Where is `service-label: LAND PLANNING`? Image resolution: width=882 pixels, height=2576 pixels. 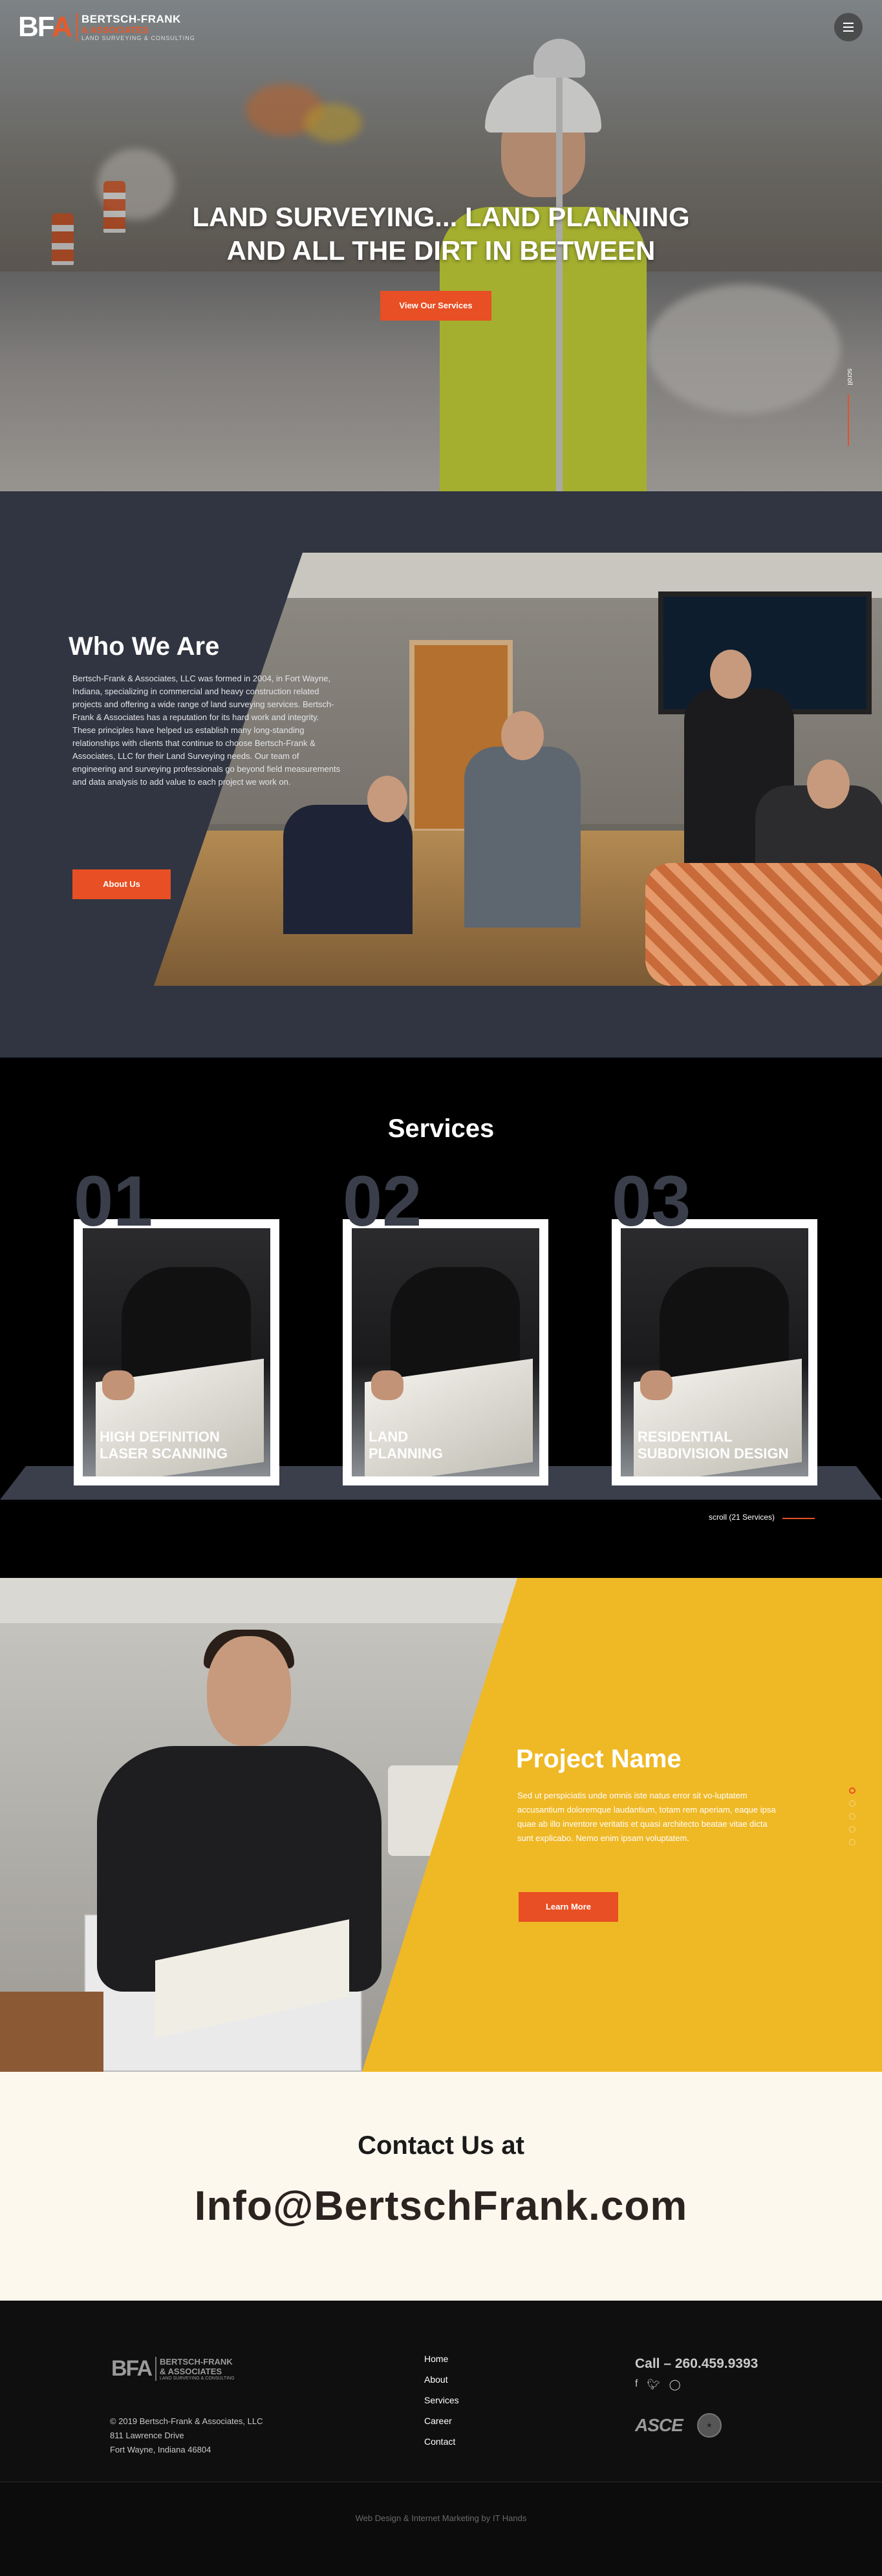 service-label: LAND PLANNING is located at coordinates (406, 1445).